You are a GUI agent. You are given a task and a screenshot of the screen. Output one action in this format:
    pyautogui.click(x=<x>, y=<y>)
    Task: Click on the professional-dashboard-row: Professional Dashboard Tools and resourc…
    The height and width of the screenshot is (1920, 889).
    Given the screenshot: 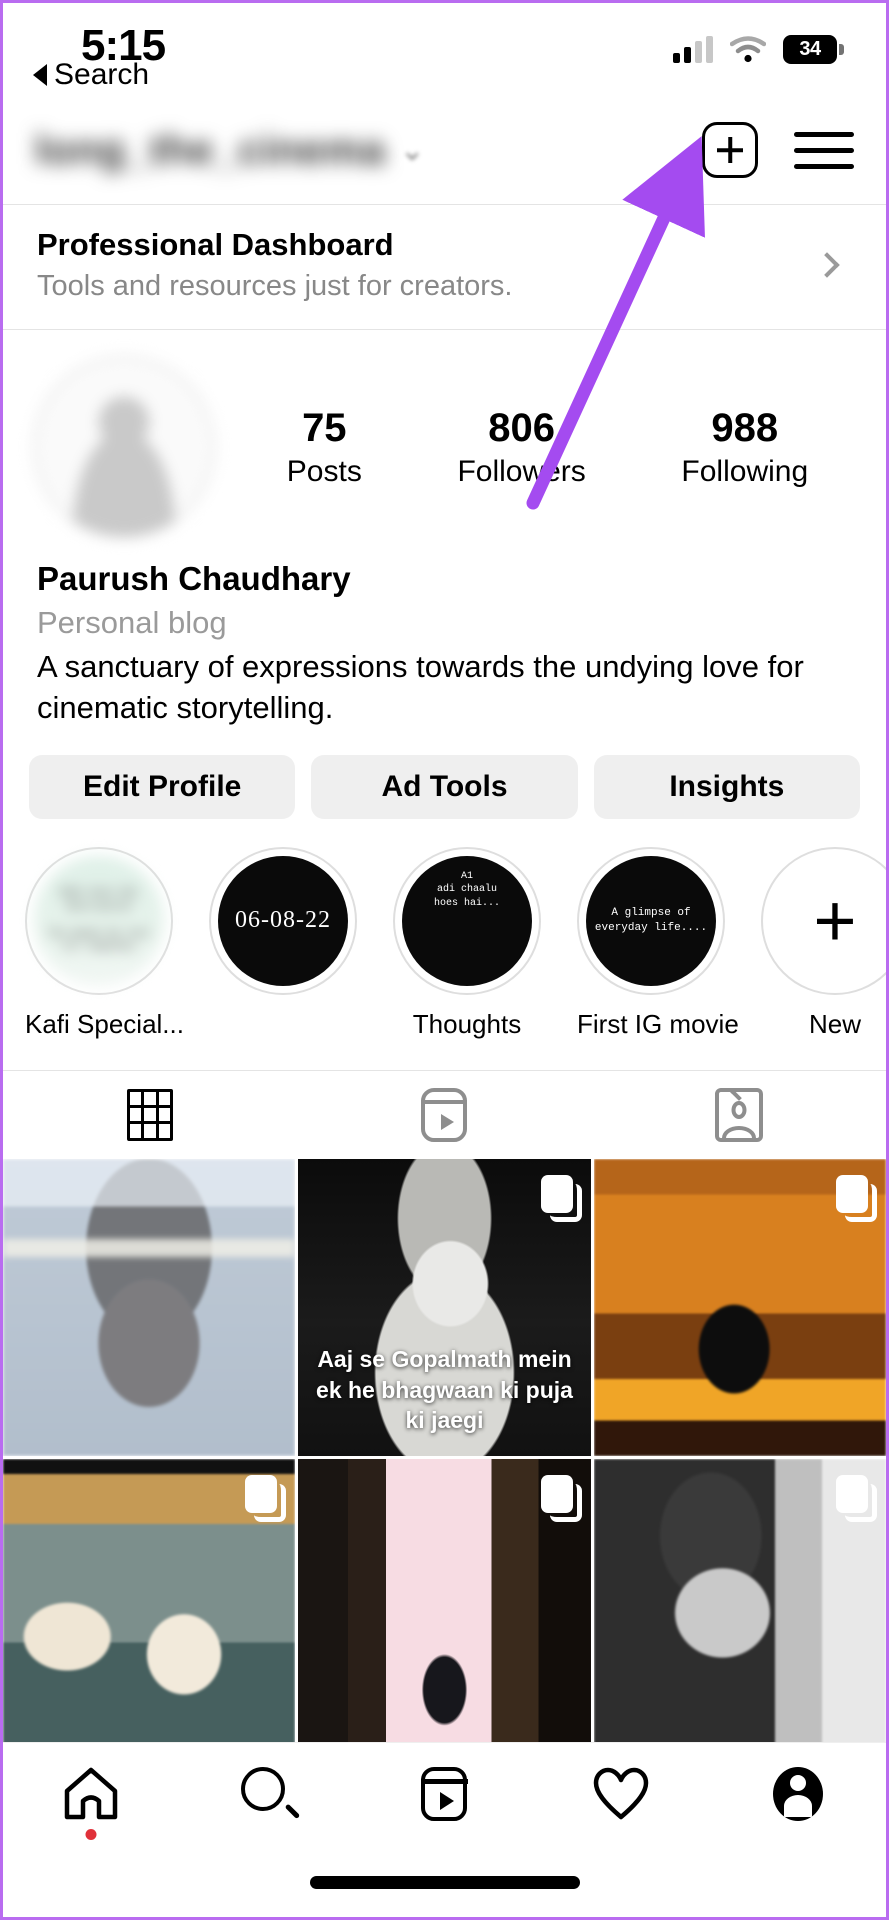 What is the action you would take?
    pyautogui.click(x=444, y=267)
    